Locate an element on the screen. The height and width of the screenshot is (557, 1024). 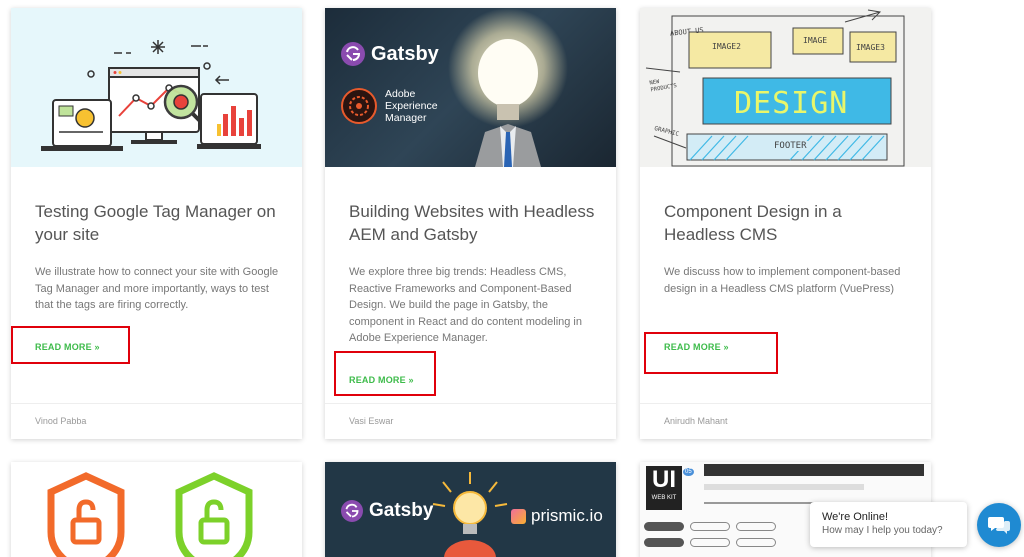
padlock-shields-icon is located at coordinates (150, 514).